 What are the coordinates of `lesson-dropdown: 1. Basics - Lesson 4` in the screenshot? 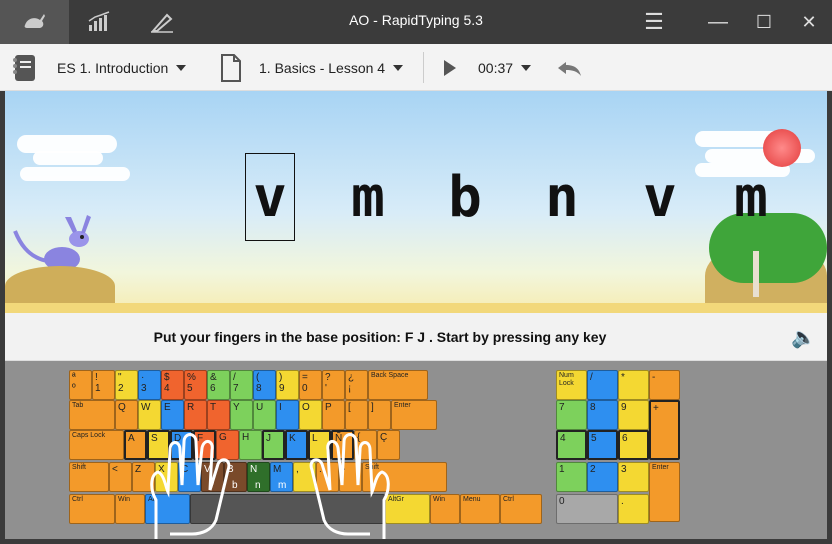 It's located at (331, 67).